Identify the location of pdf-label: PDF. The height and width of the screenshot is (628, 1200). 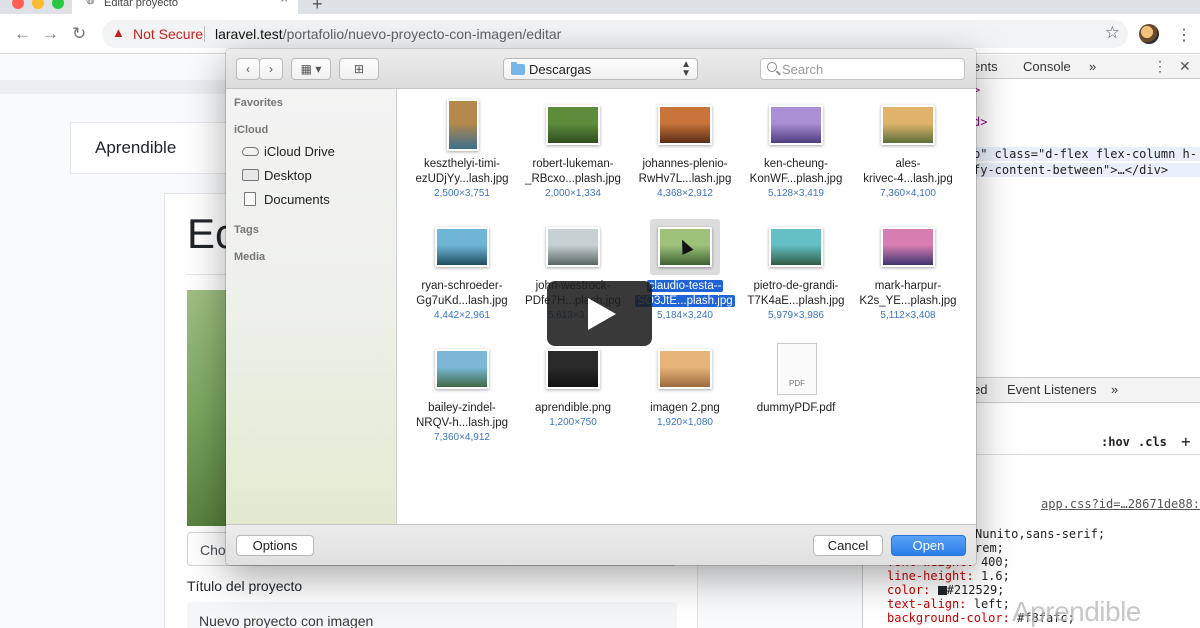
(797, 383).